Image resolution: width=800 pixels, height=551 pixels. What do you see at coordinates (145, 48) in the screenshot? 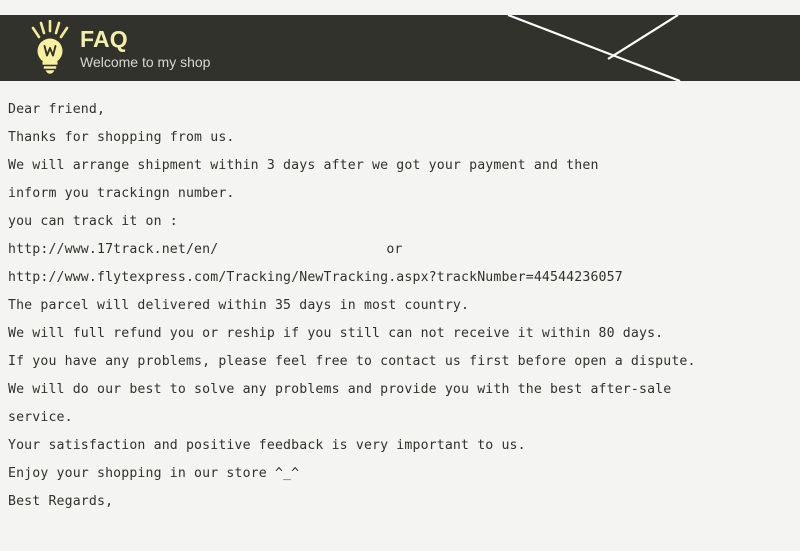
I see `brand-text: FAQ Welcome to my shop` at bounding box center [145, 48].